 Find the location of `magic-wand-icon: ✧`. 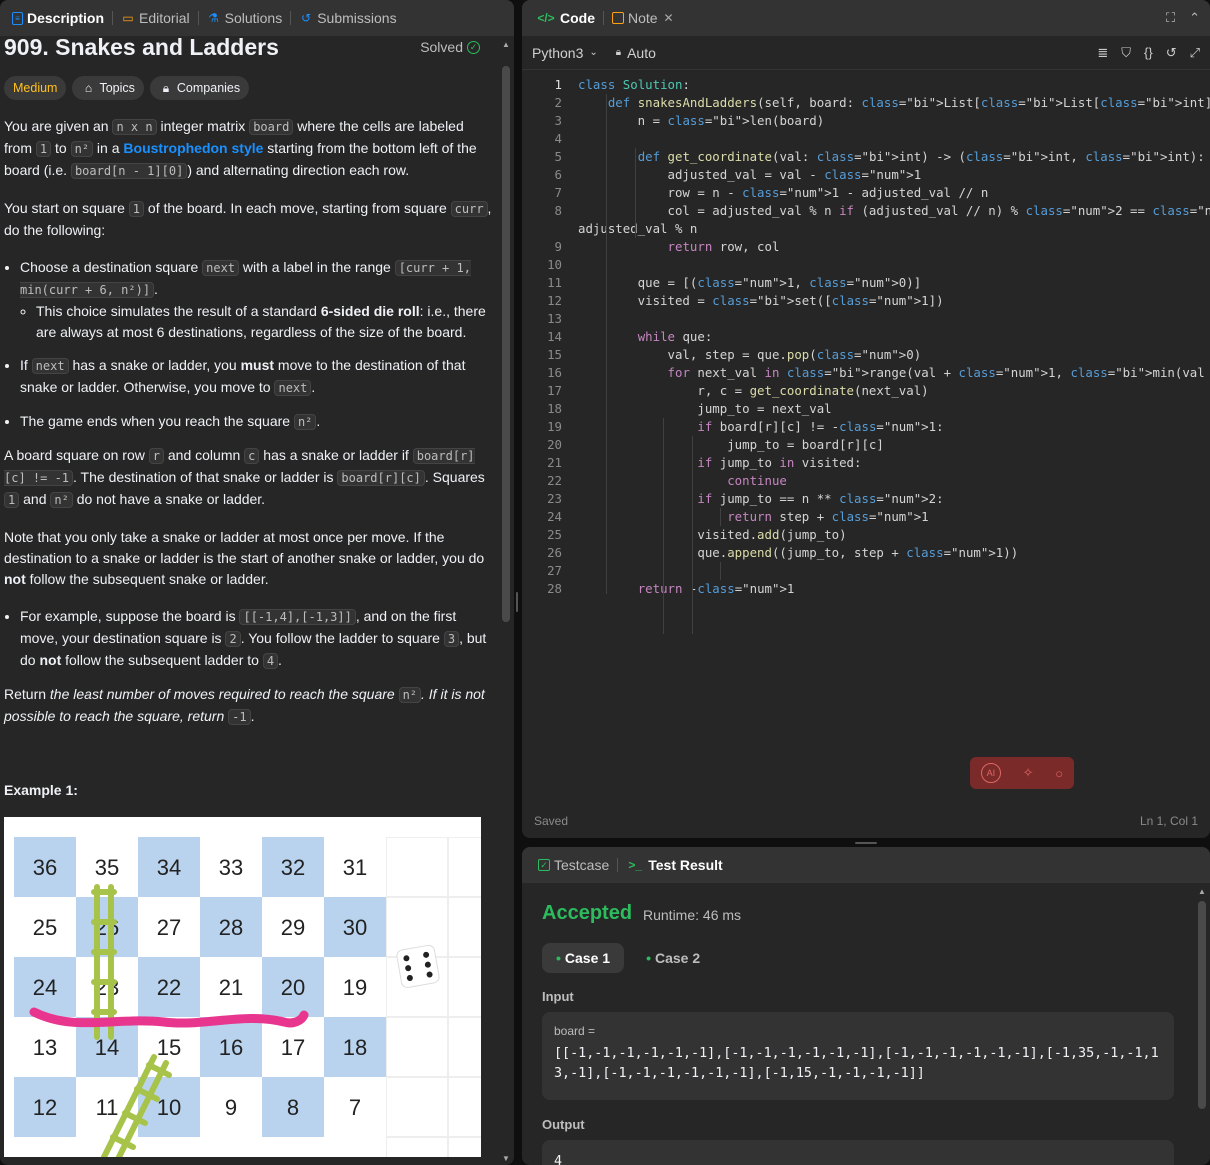

magic-wand-icon: ✧ is located at coordinates (1028, 773).